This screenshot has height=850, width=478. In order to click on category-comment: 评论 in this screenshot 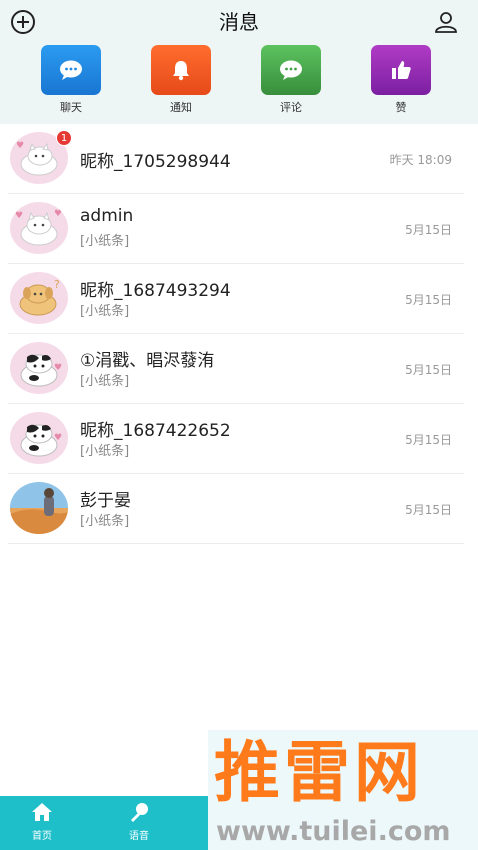, I will do `click(291, 80)`.